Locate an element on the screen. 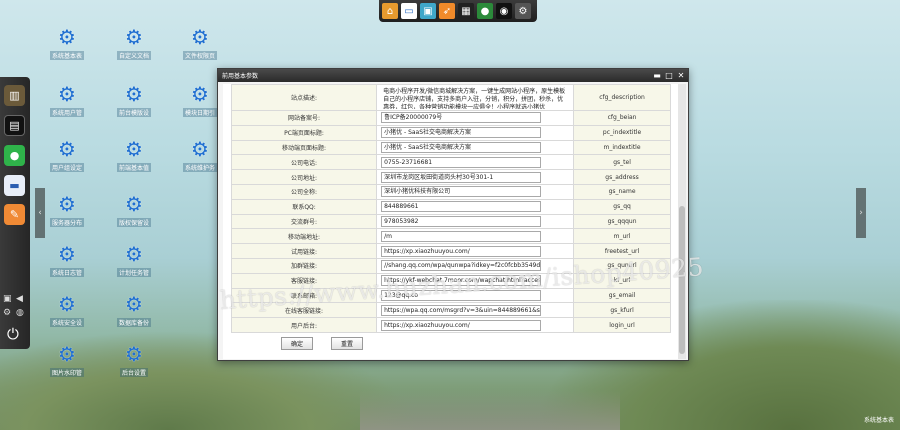 The image size is (900, 430). row-label: 网站备案号: is located at coordinates (304, 118).